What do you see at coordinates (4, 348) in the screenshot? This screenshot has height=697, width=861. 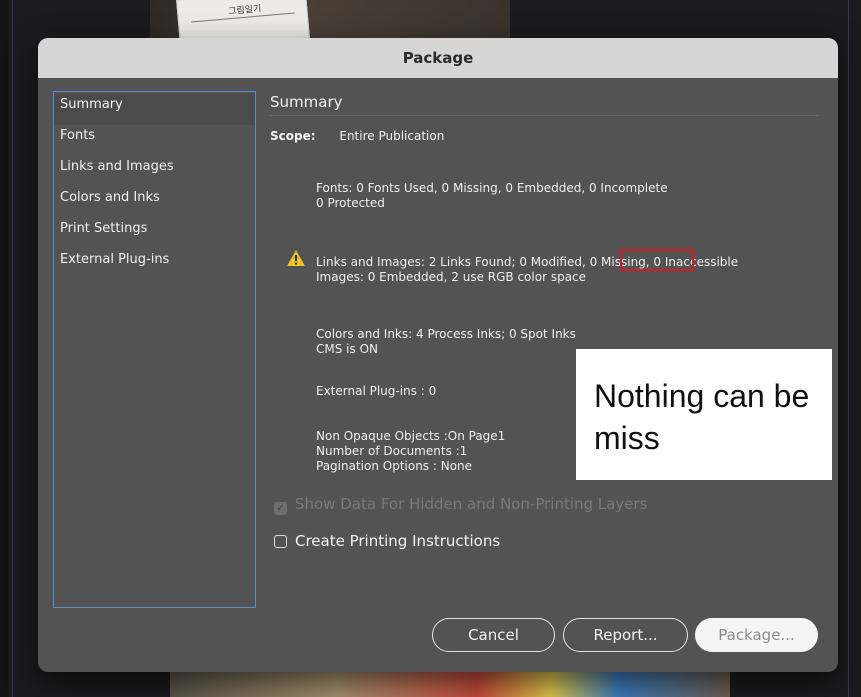 I see `document-edge` at bounding box center [4, 348].